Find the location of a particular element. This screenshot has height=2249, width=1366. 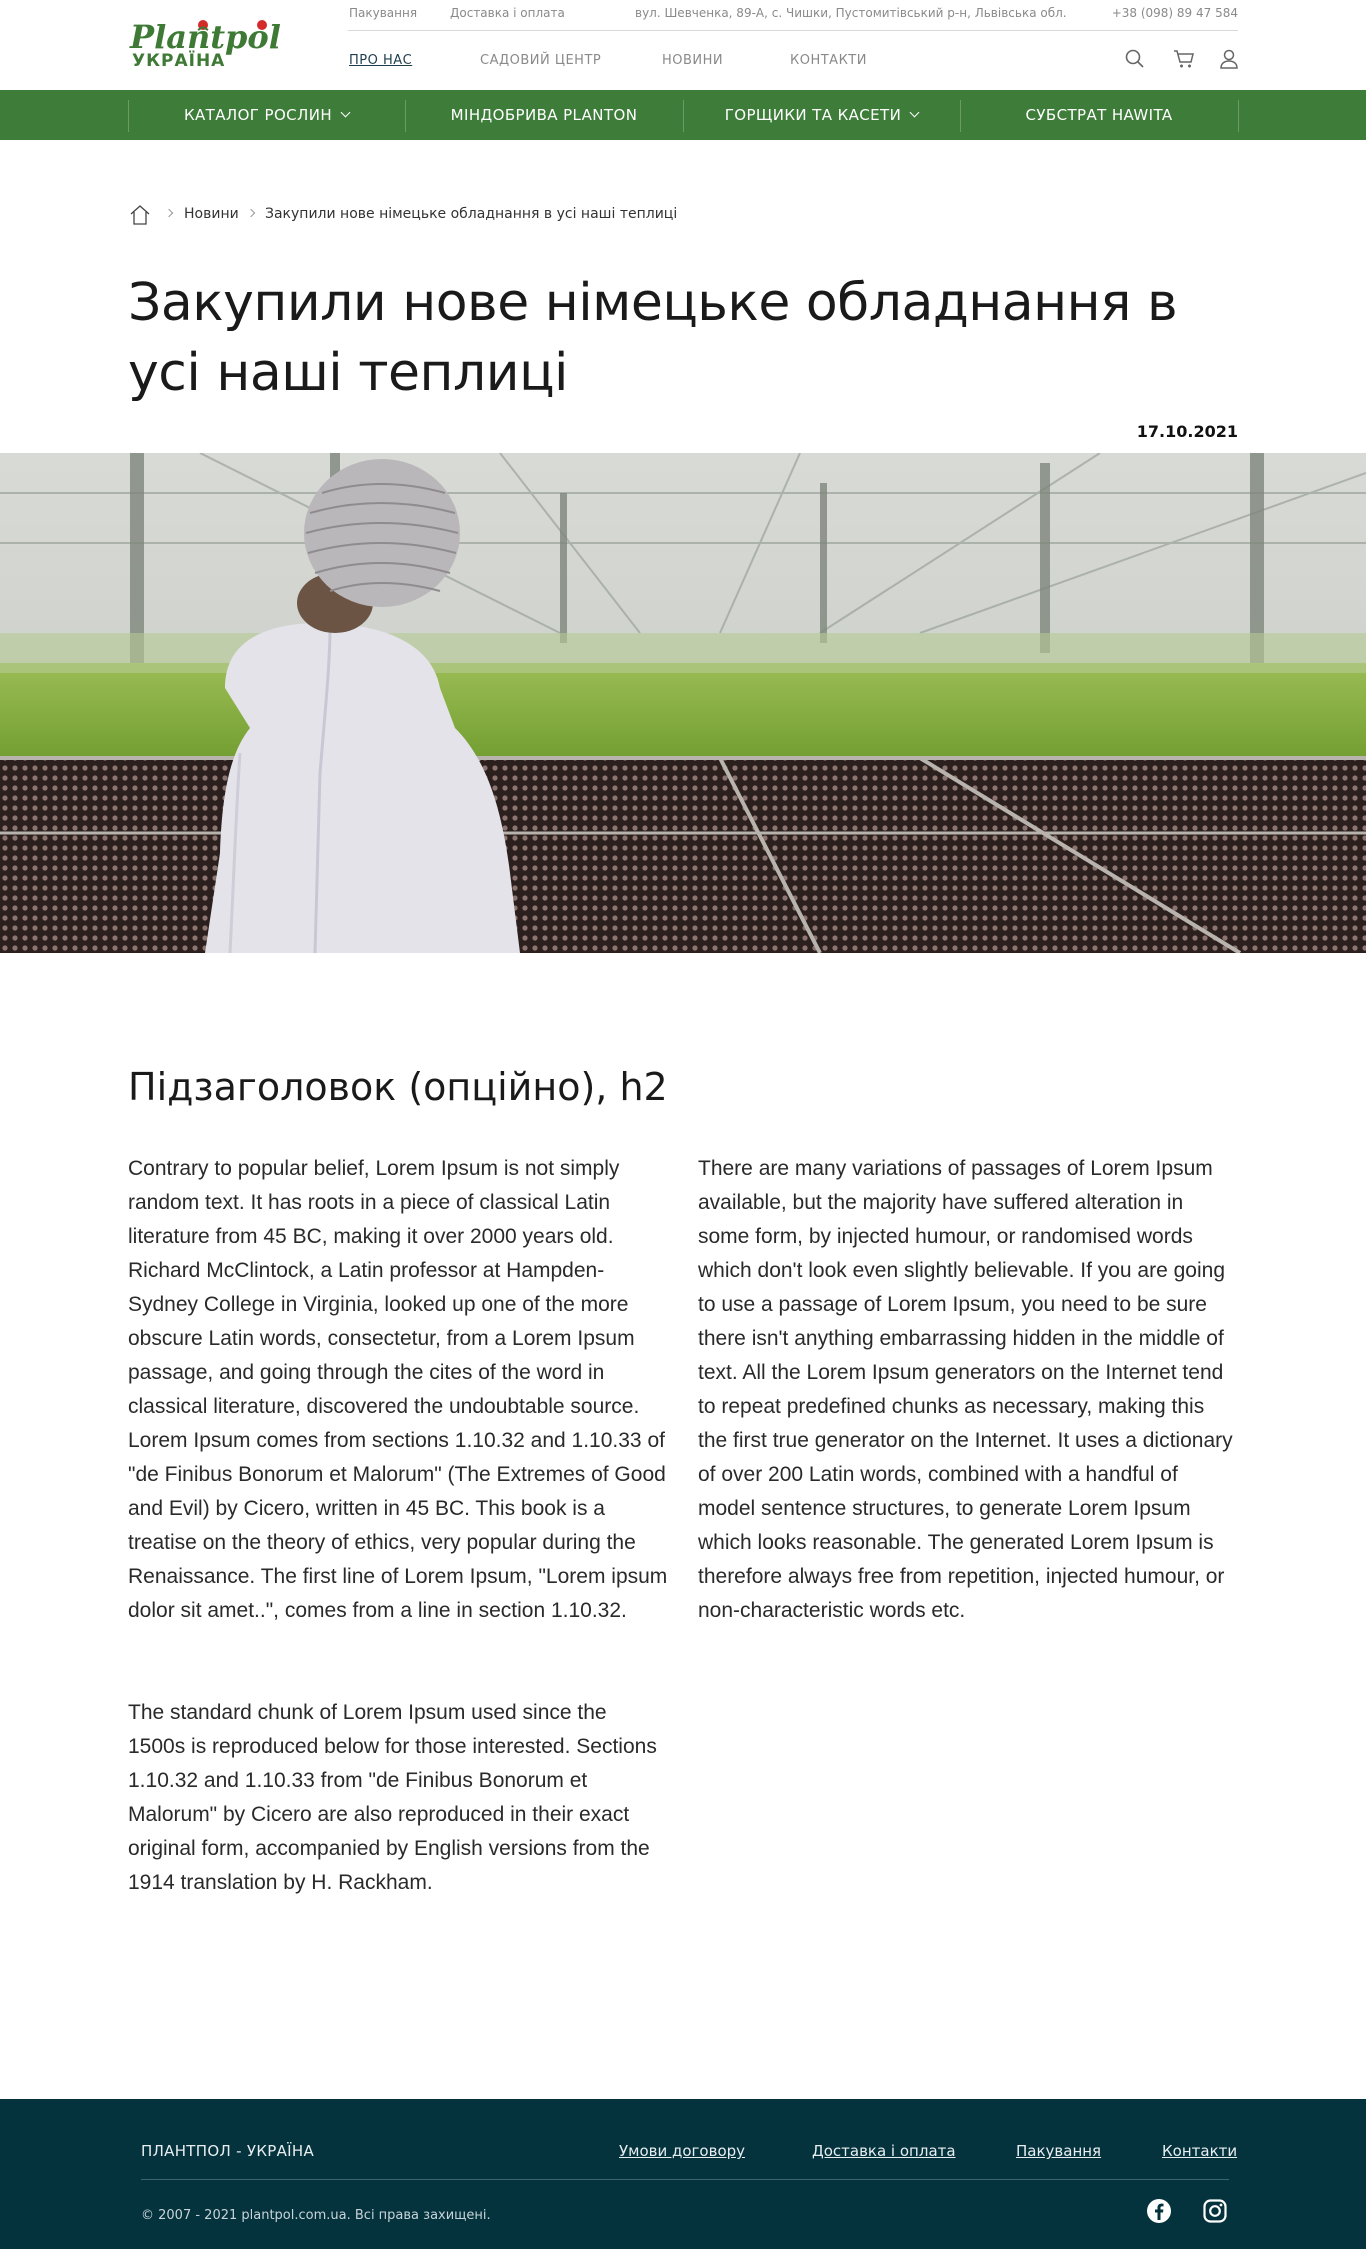

footer-delivery-link: Доставка і оплата is located at coordinates (884, 2151).